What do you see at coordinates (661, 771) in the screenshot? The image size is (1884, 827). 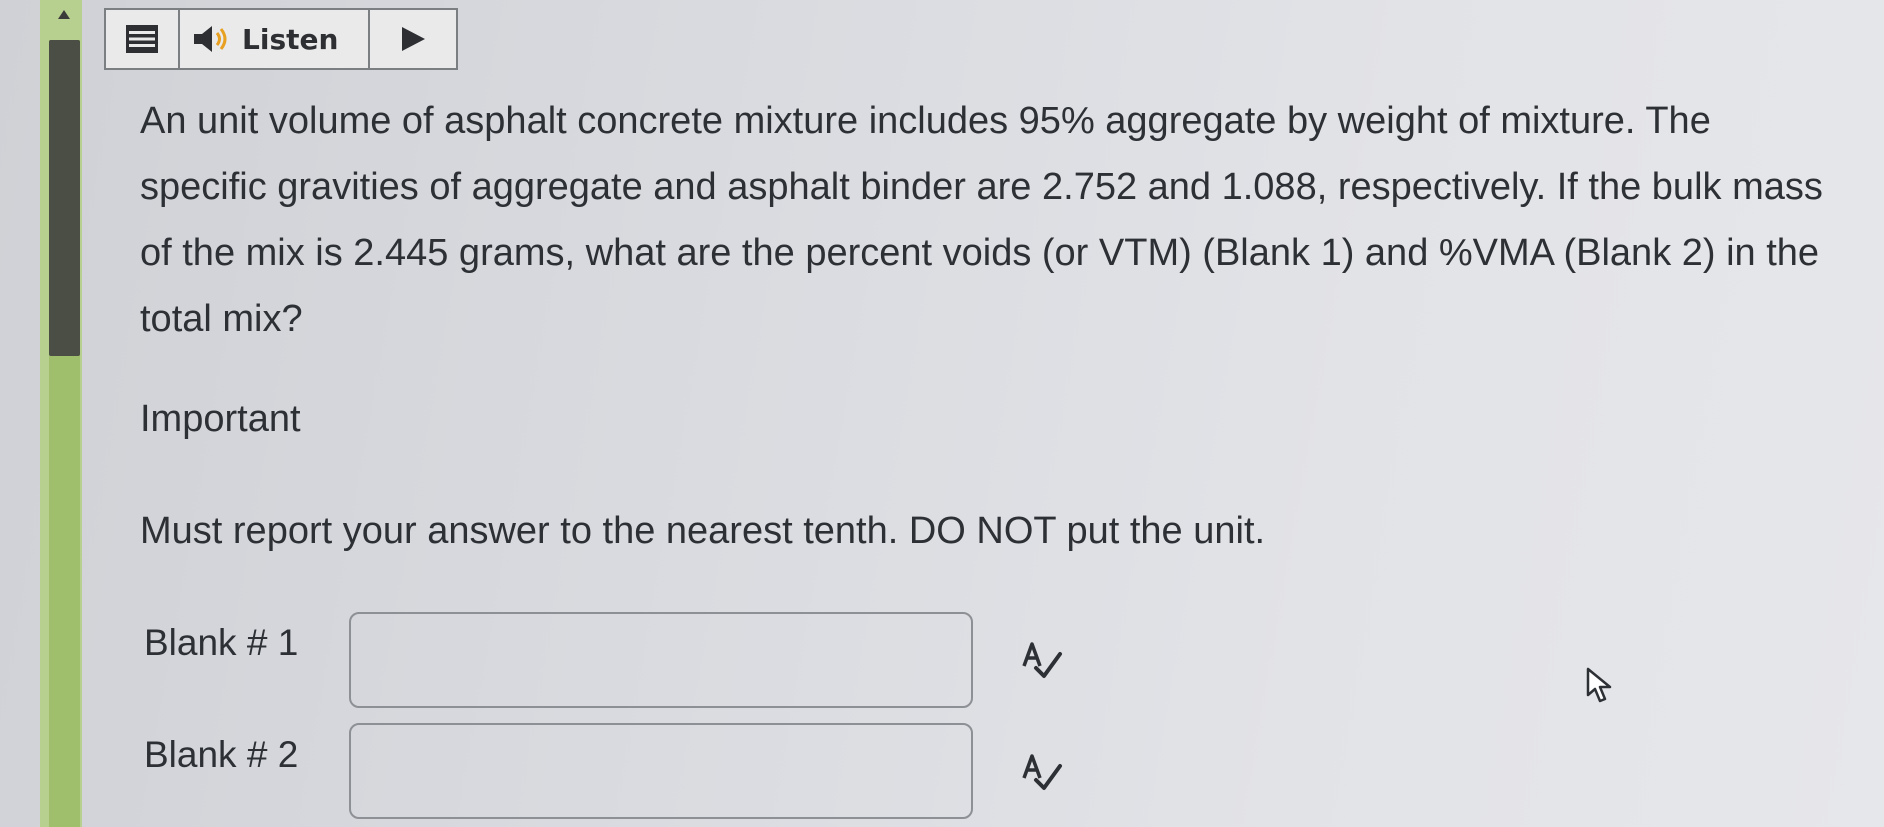 I see `blank-2-input` at bounding box center [661, 771].